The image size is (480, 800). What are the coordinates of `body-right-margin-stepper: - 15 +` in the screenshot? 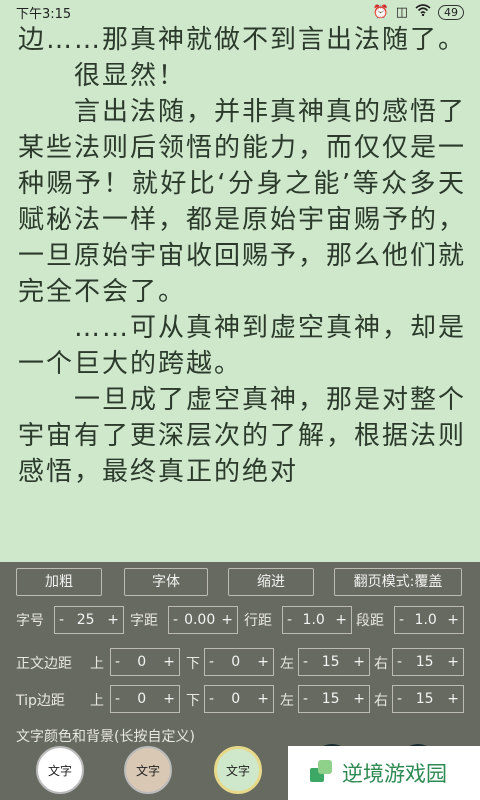 It's located at (428, 662).